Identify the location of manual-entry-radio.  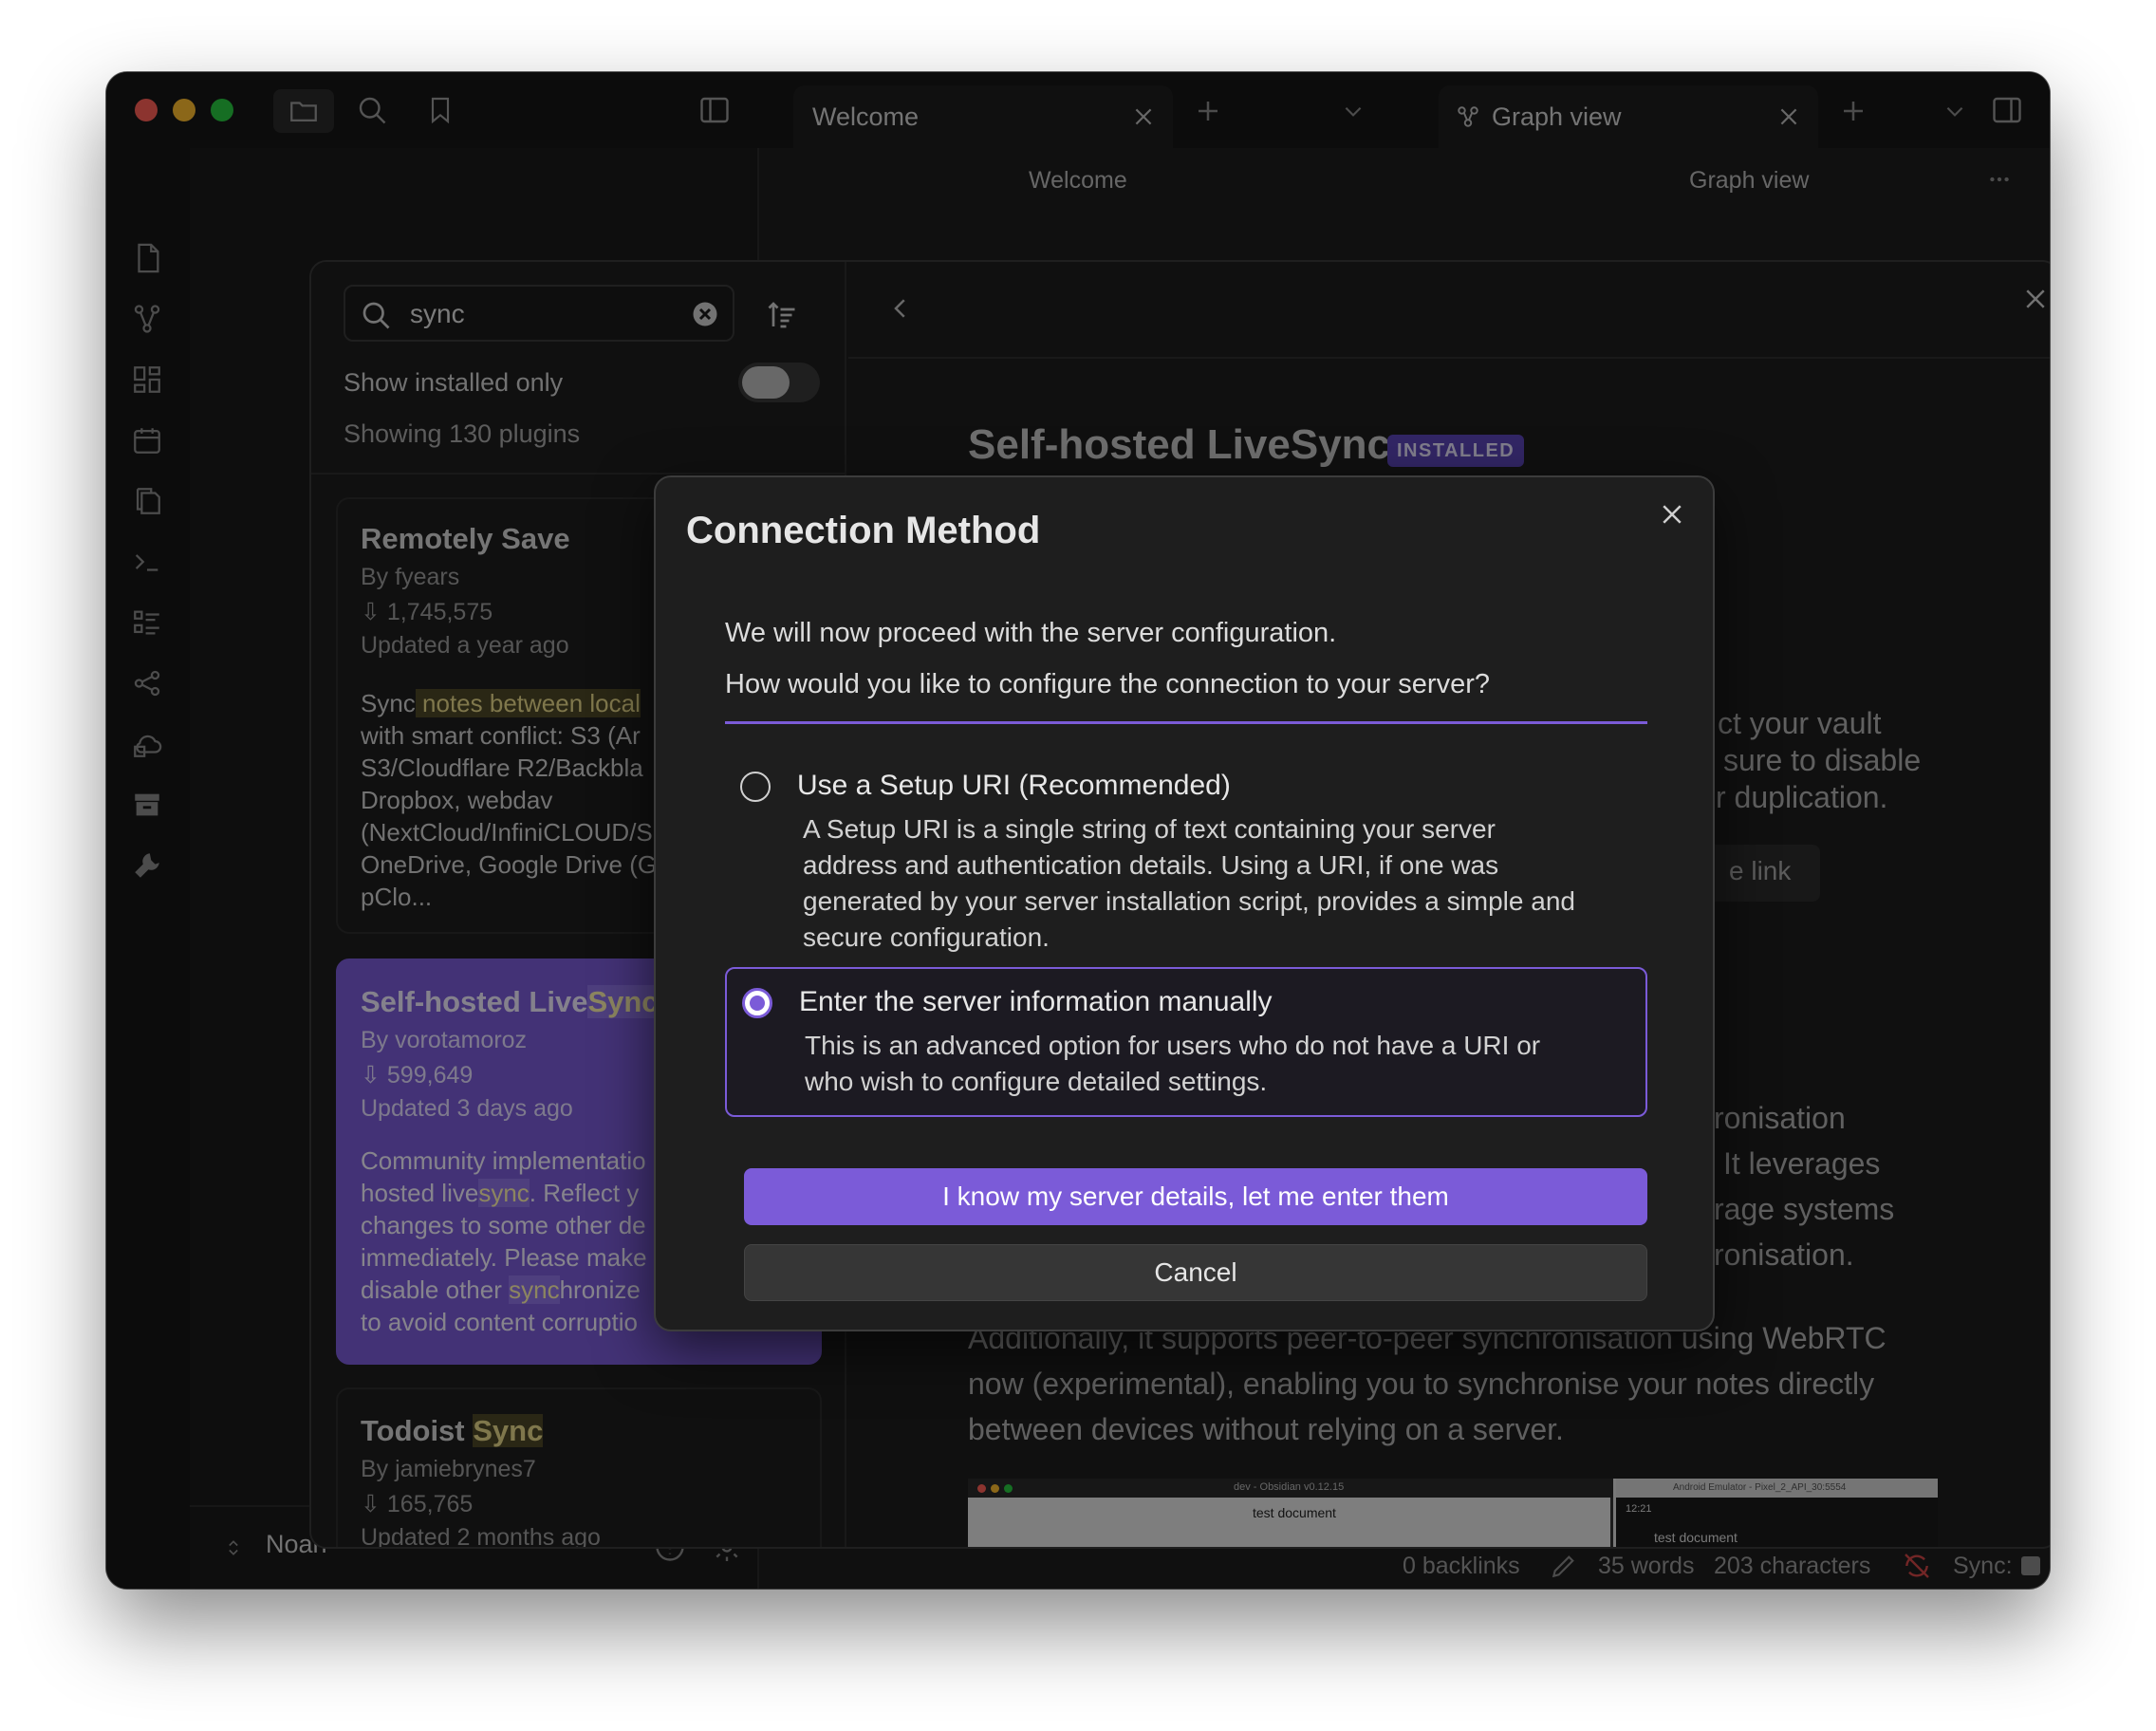
(757, 1003).